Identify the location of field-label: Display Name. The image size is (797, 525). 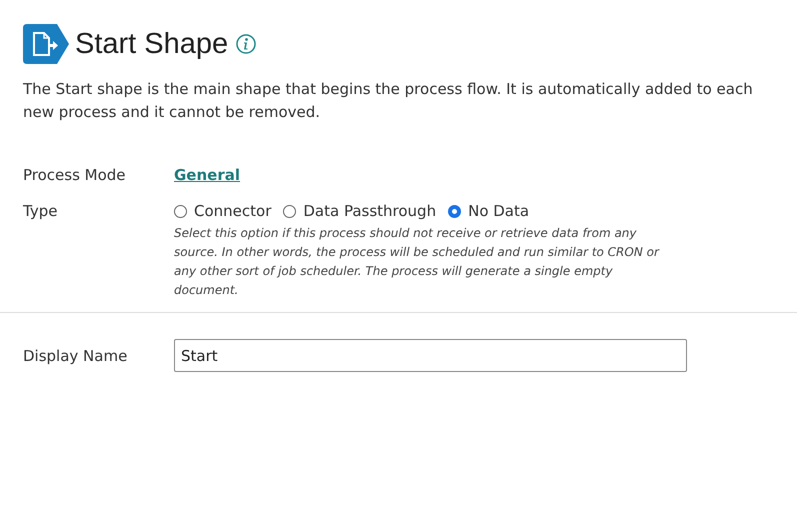
(75, 355).